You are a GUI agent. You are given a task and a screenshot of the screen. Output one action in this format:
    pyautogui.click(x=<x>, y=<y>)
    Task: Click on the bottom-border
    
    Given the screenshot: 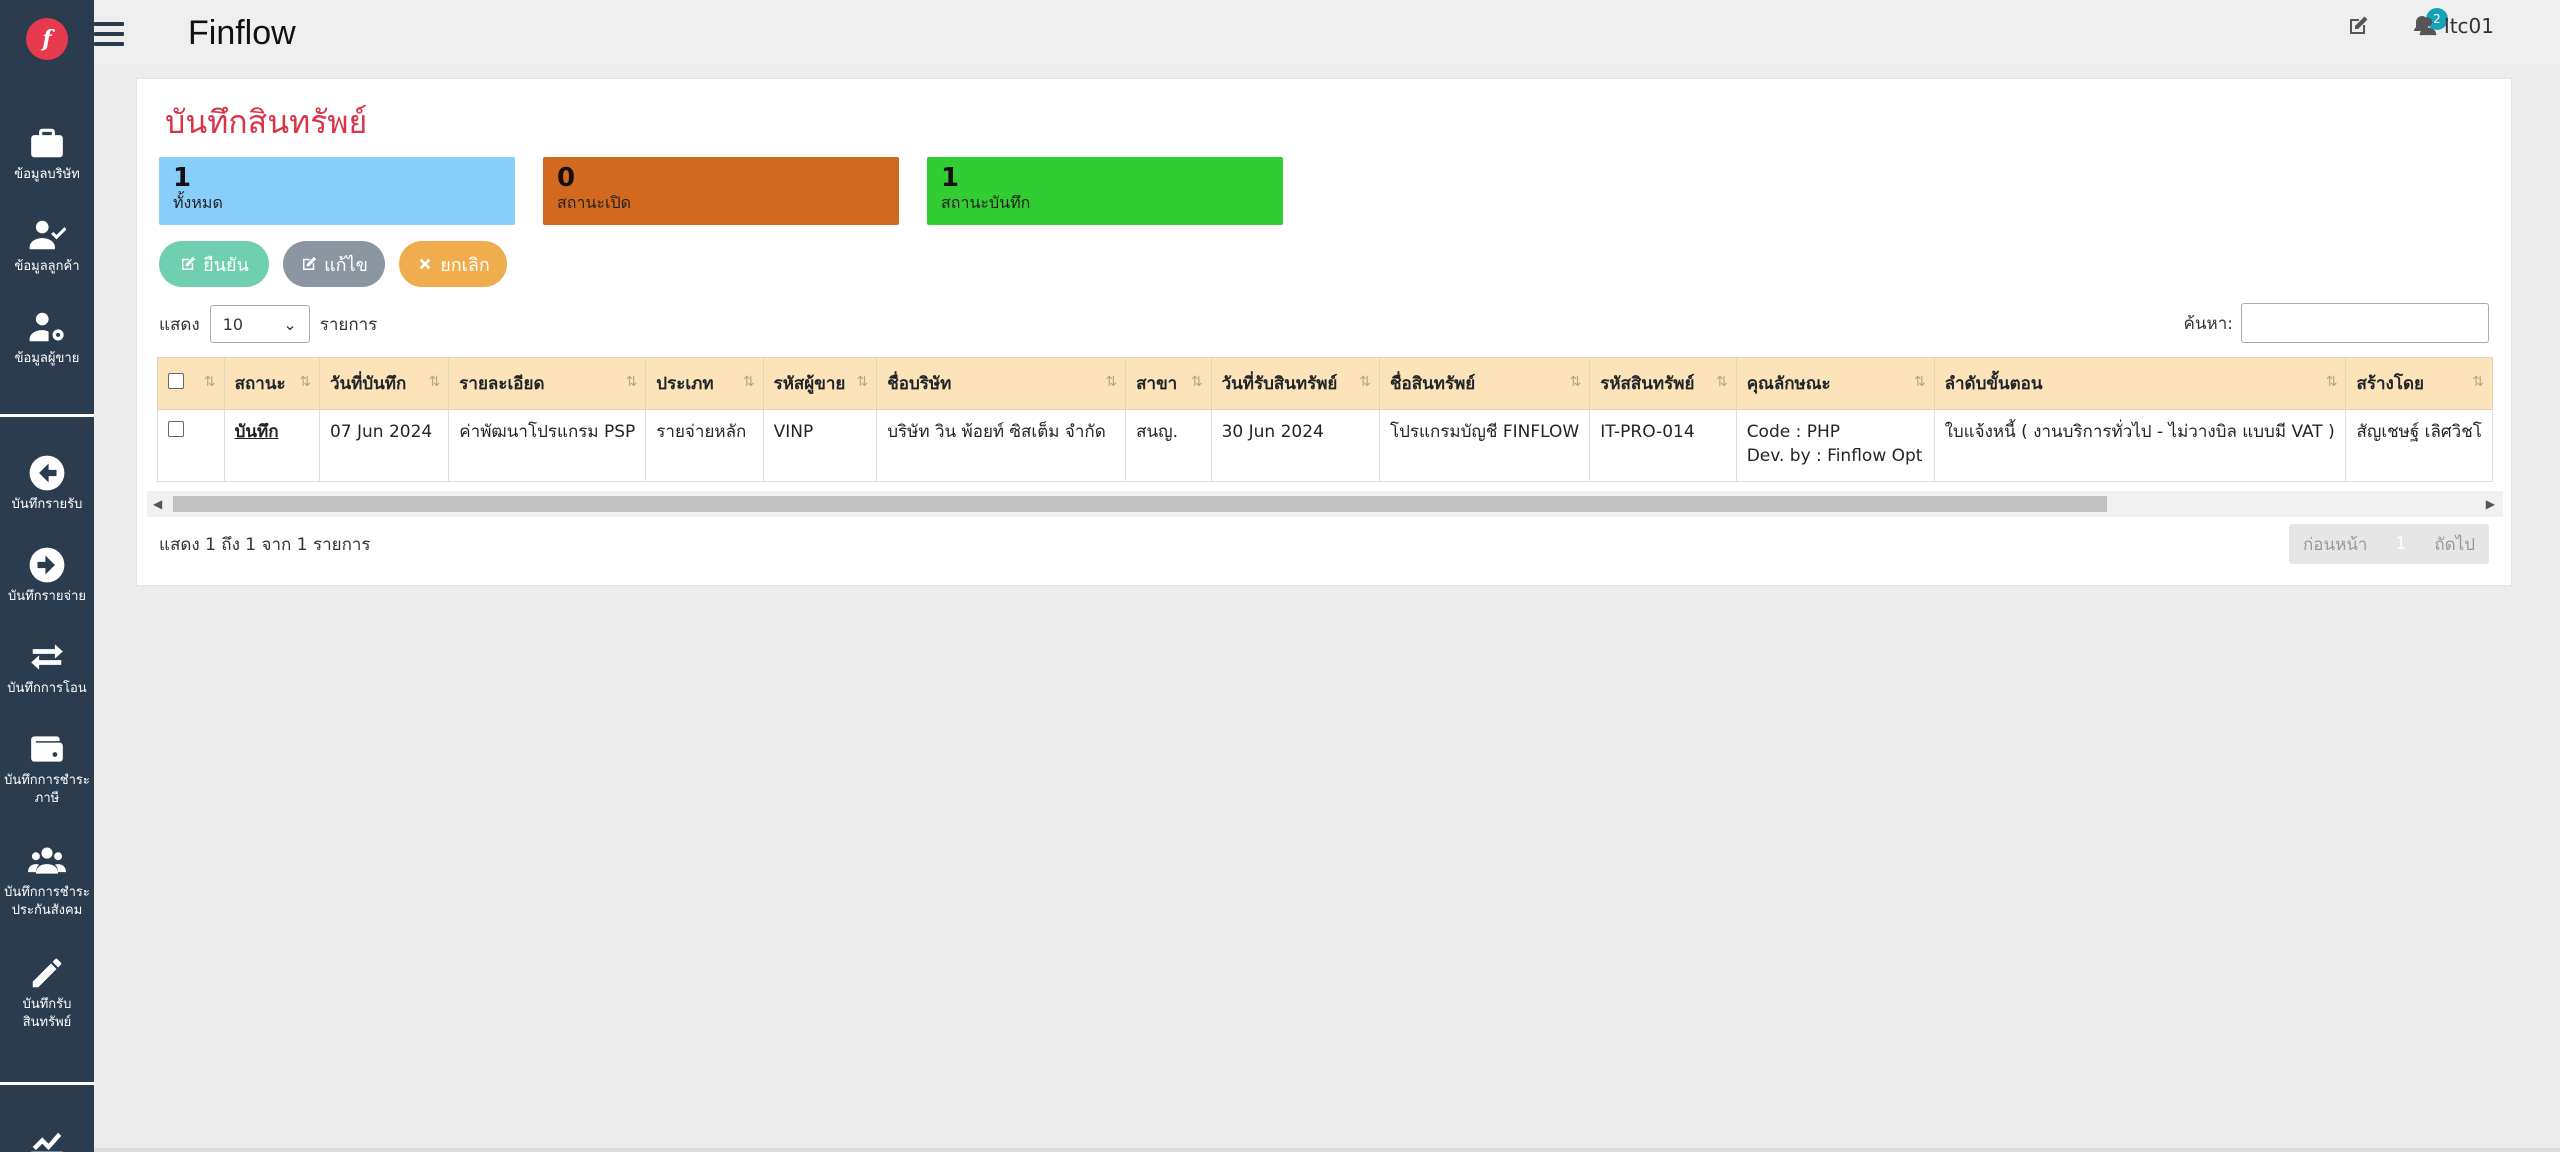 What is the action you would take?
    pyautogui.click(x=1327, y=1150)
    